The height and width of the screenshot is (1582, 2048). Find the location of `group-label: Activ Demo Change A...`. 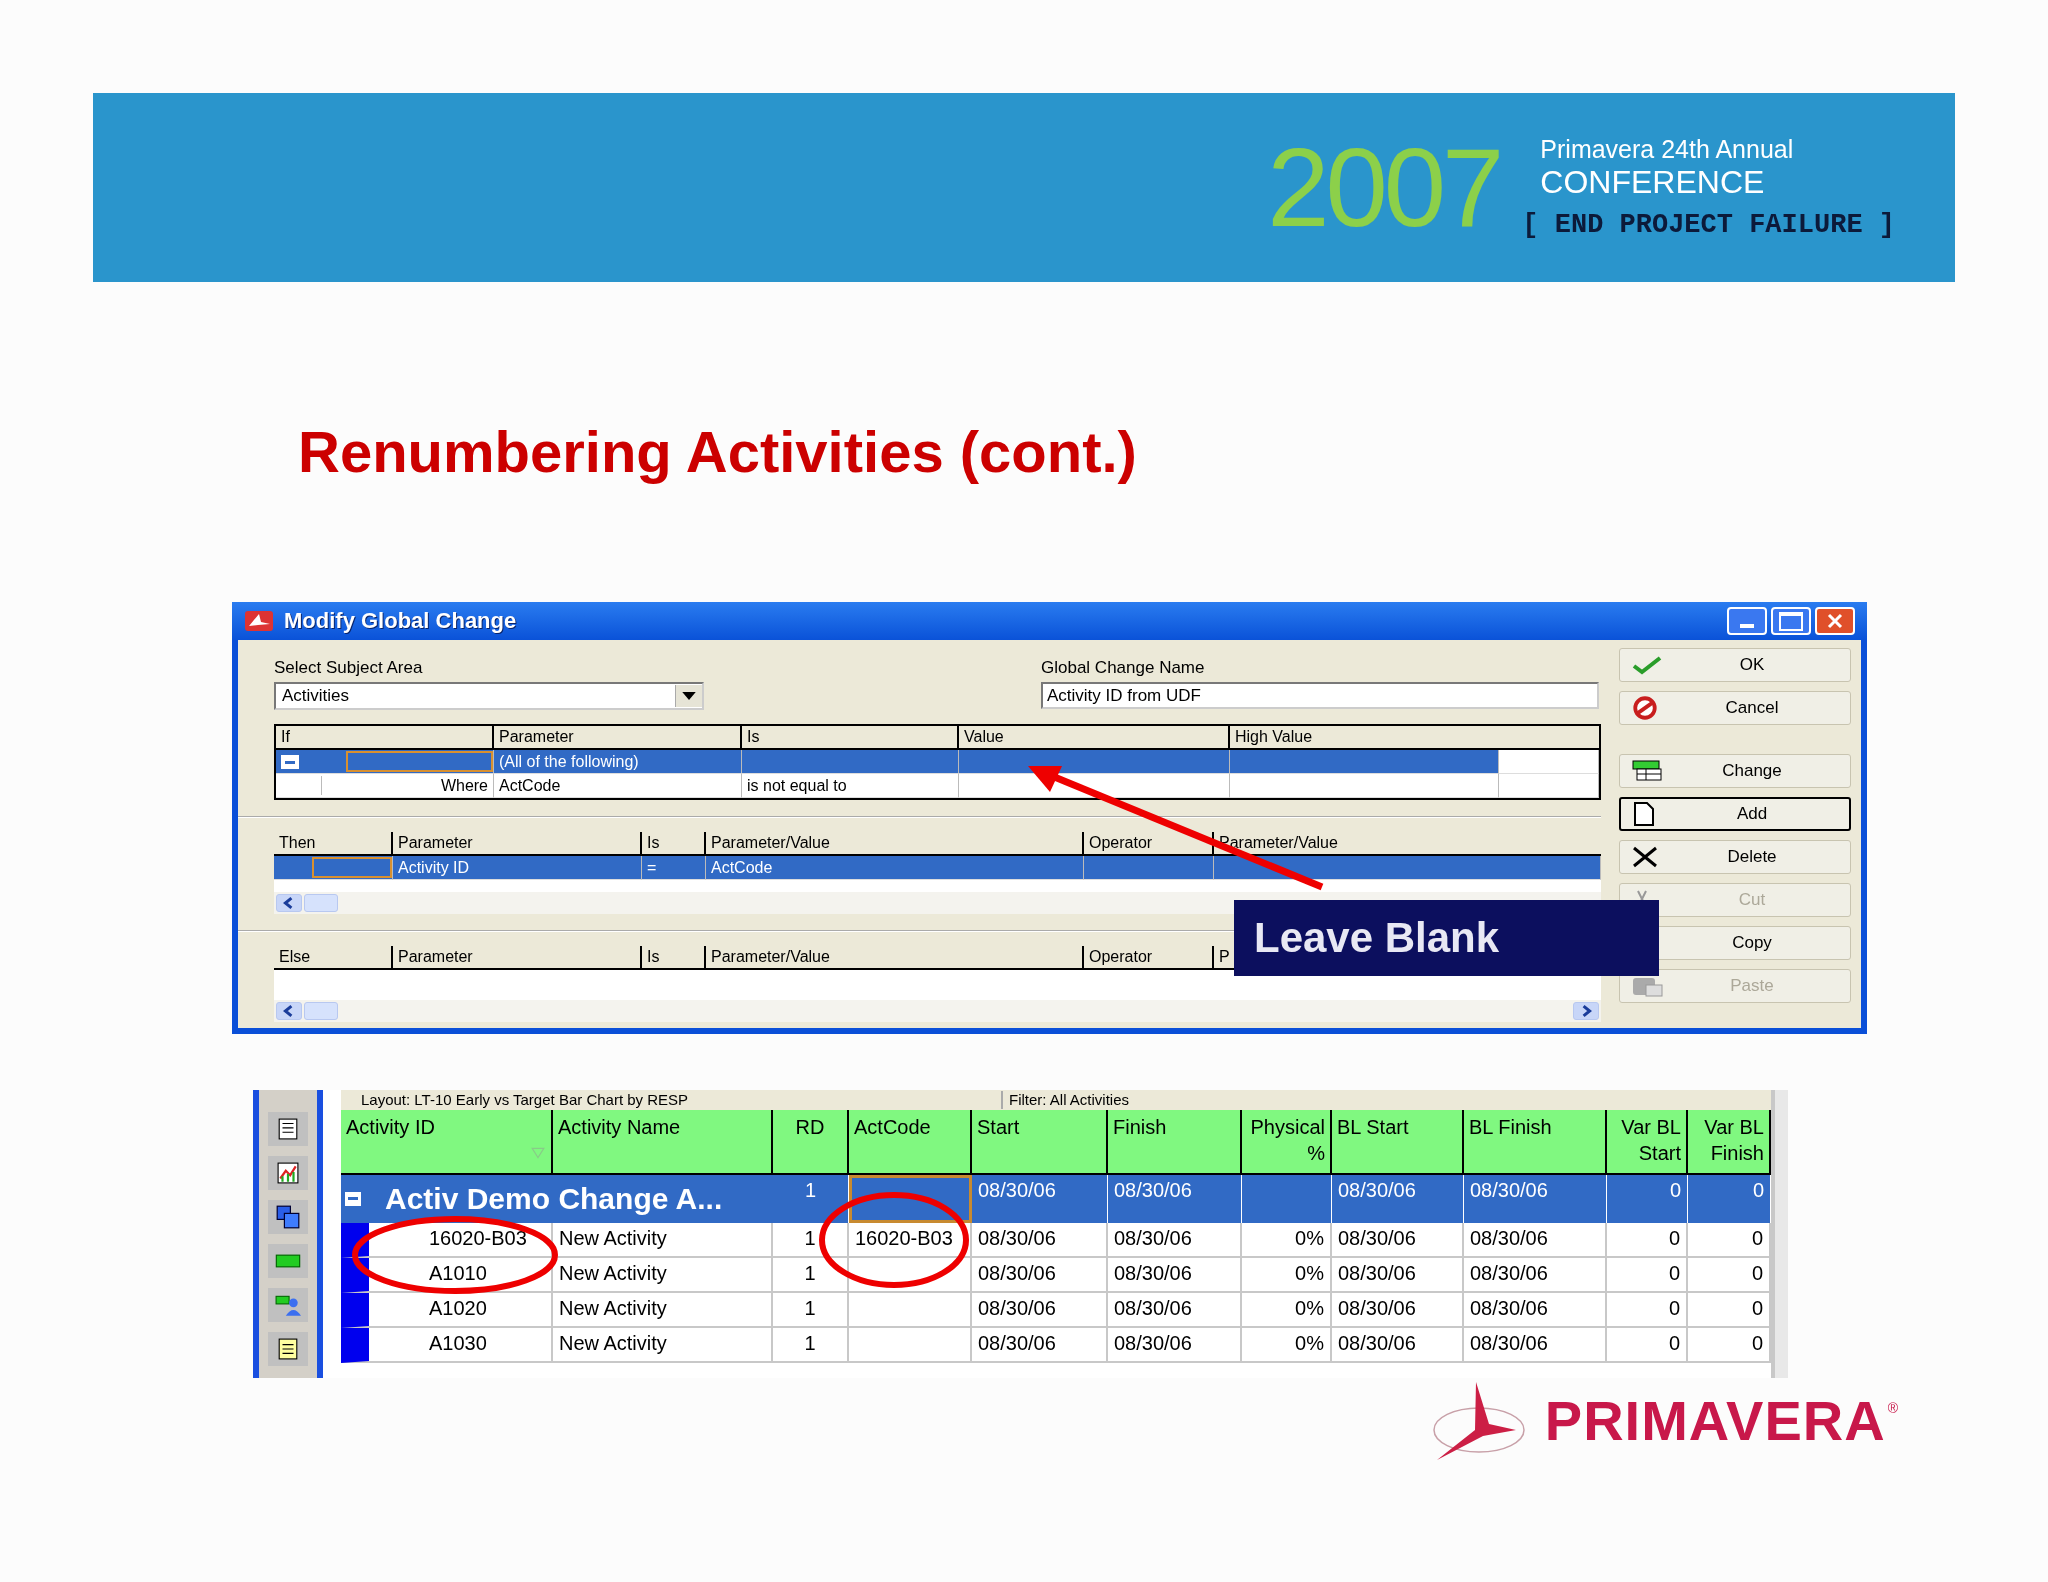

group-label: Activ Demo Change A... is located at coordinates (554, 1199).